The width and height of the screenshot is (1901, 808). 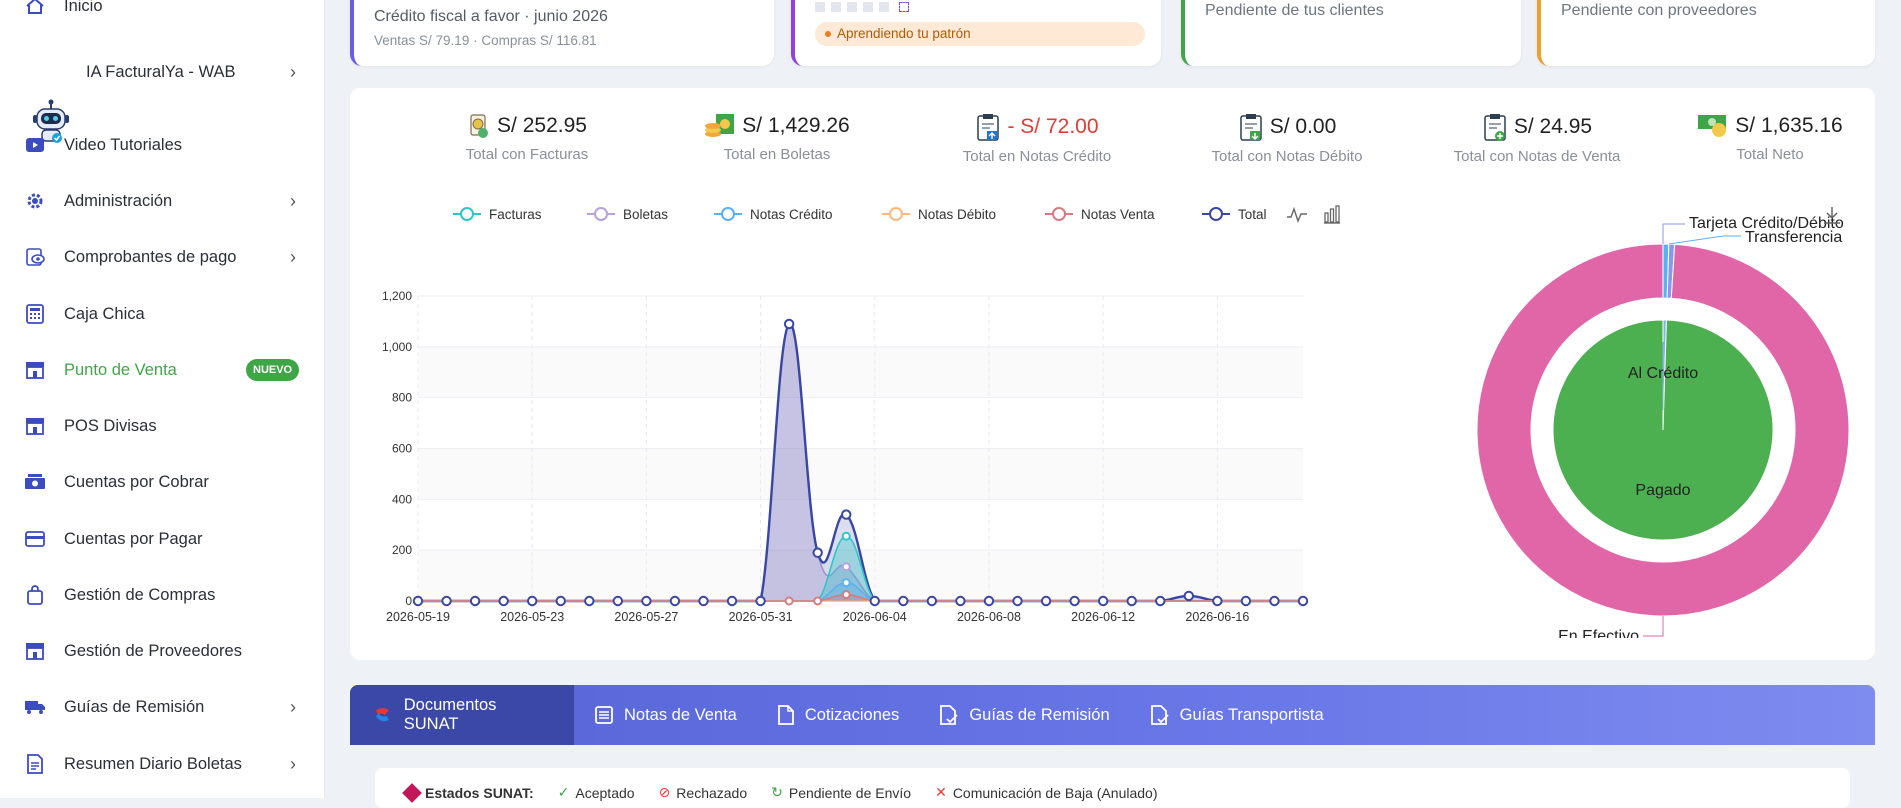 What do you see at coordinates (118, 200) in the screenshot?
I see `sidebar-item-label: Administración` at bounding box center [118, 200].